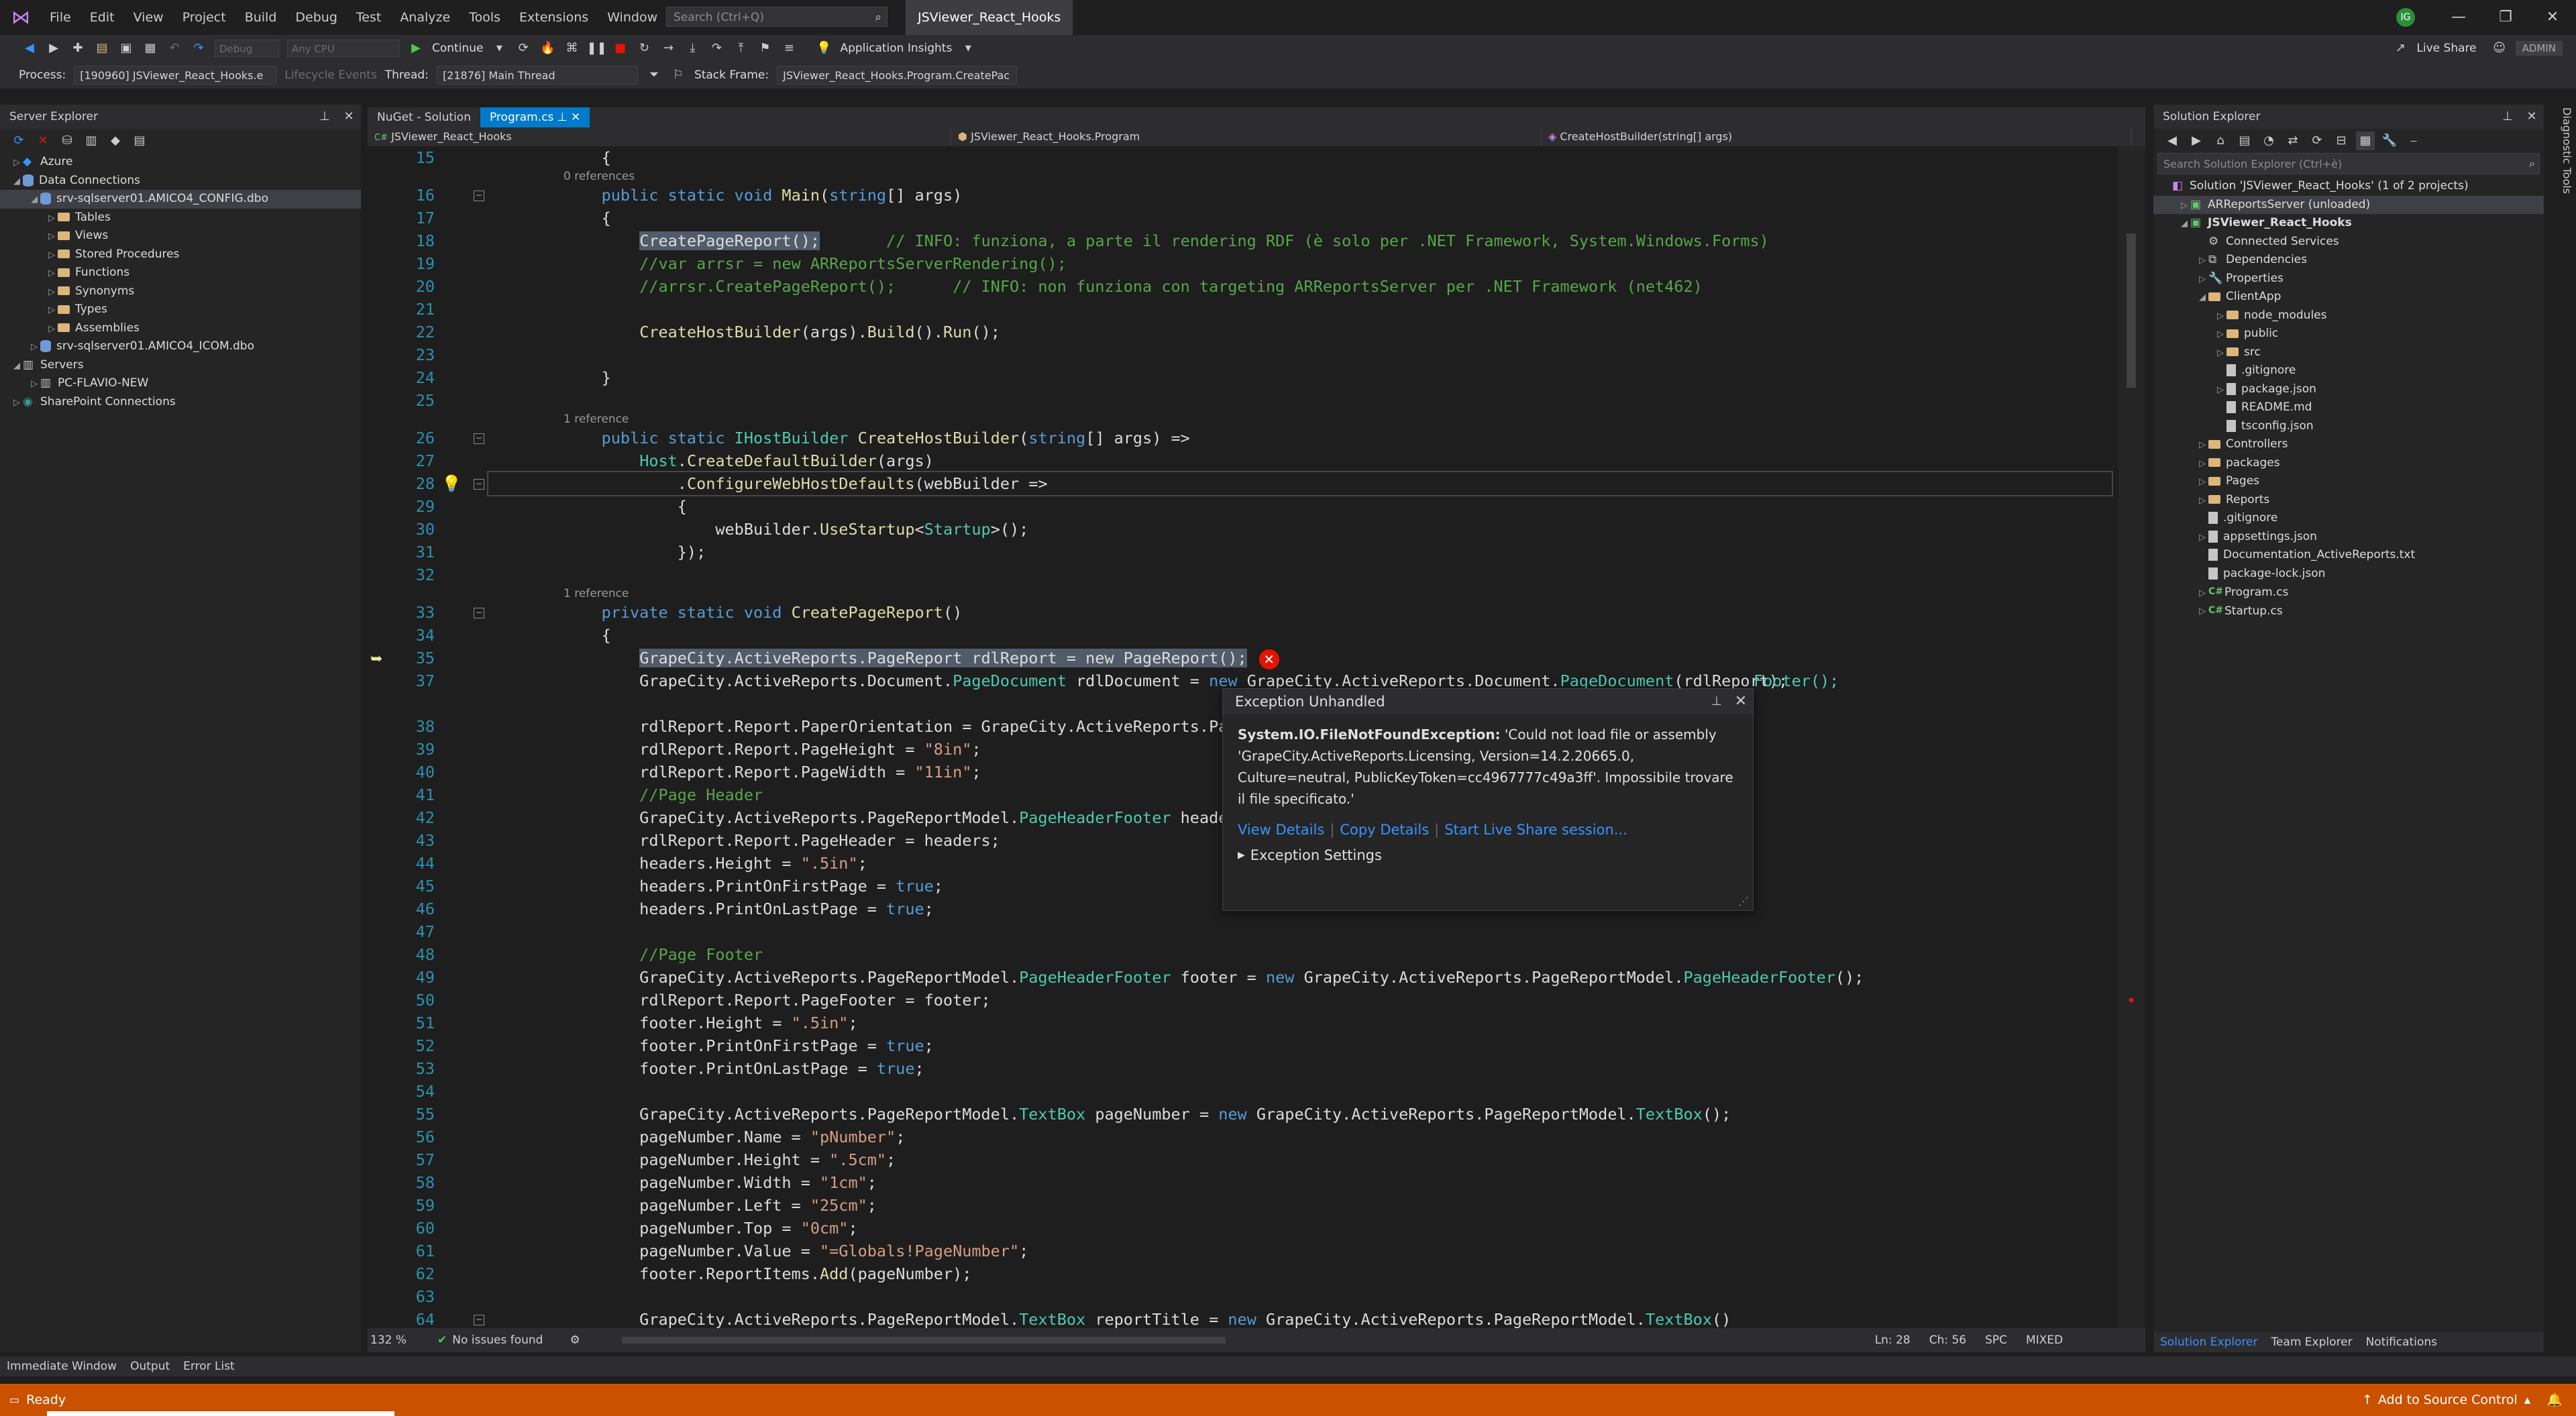 This screenshot has width=2576, height=1416. What do you see at coordinates (571, 48) in the screenshot?
I see `browser-link-icon: ⌘` at bounding box center [571, 48].